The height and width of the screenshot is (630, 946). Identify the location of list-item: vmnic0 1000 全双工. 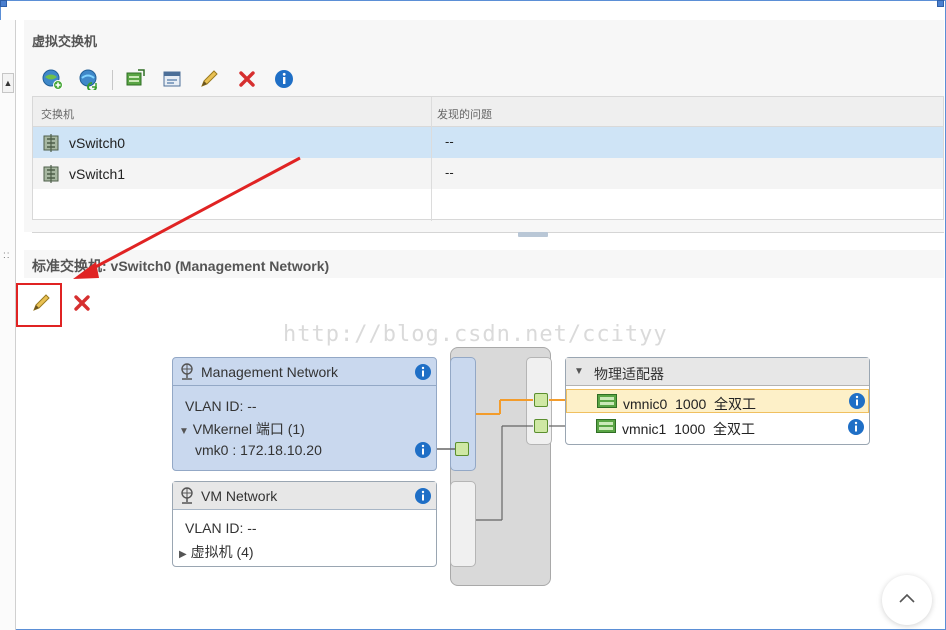
(717, 401).